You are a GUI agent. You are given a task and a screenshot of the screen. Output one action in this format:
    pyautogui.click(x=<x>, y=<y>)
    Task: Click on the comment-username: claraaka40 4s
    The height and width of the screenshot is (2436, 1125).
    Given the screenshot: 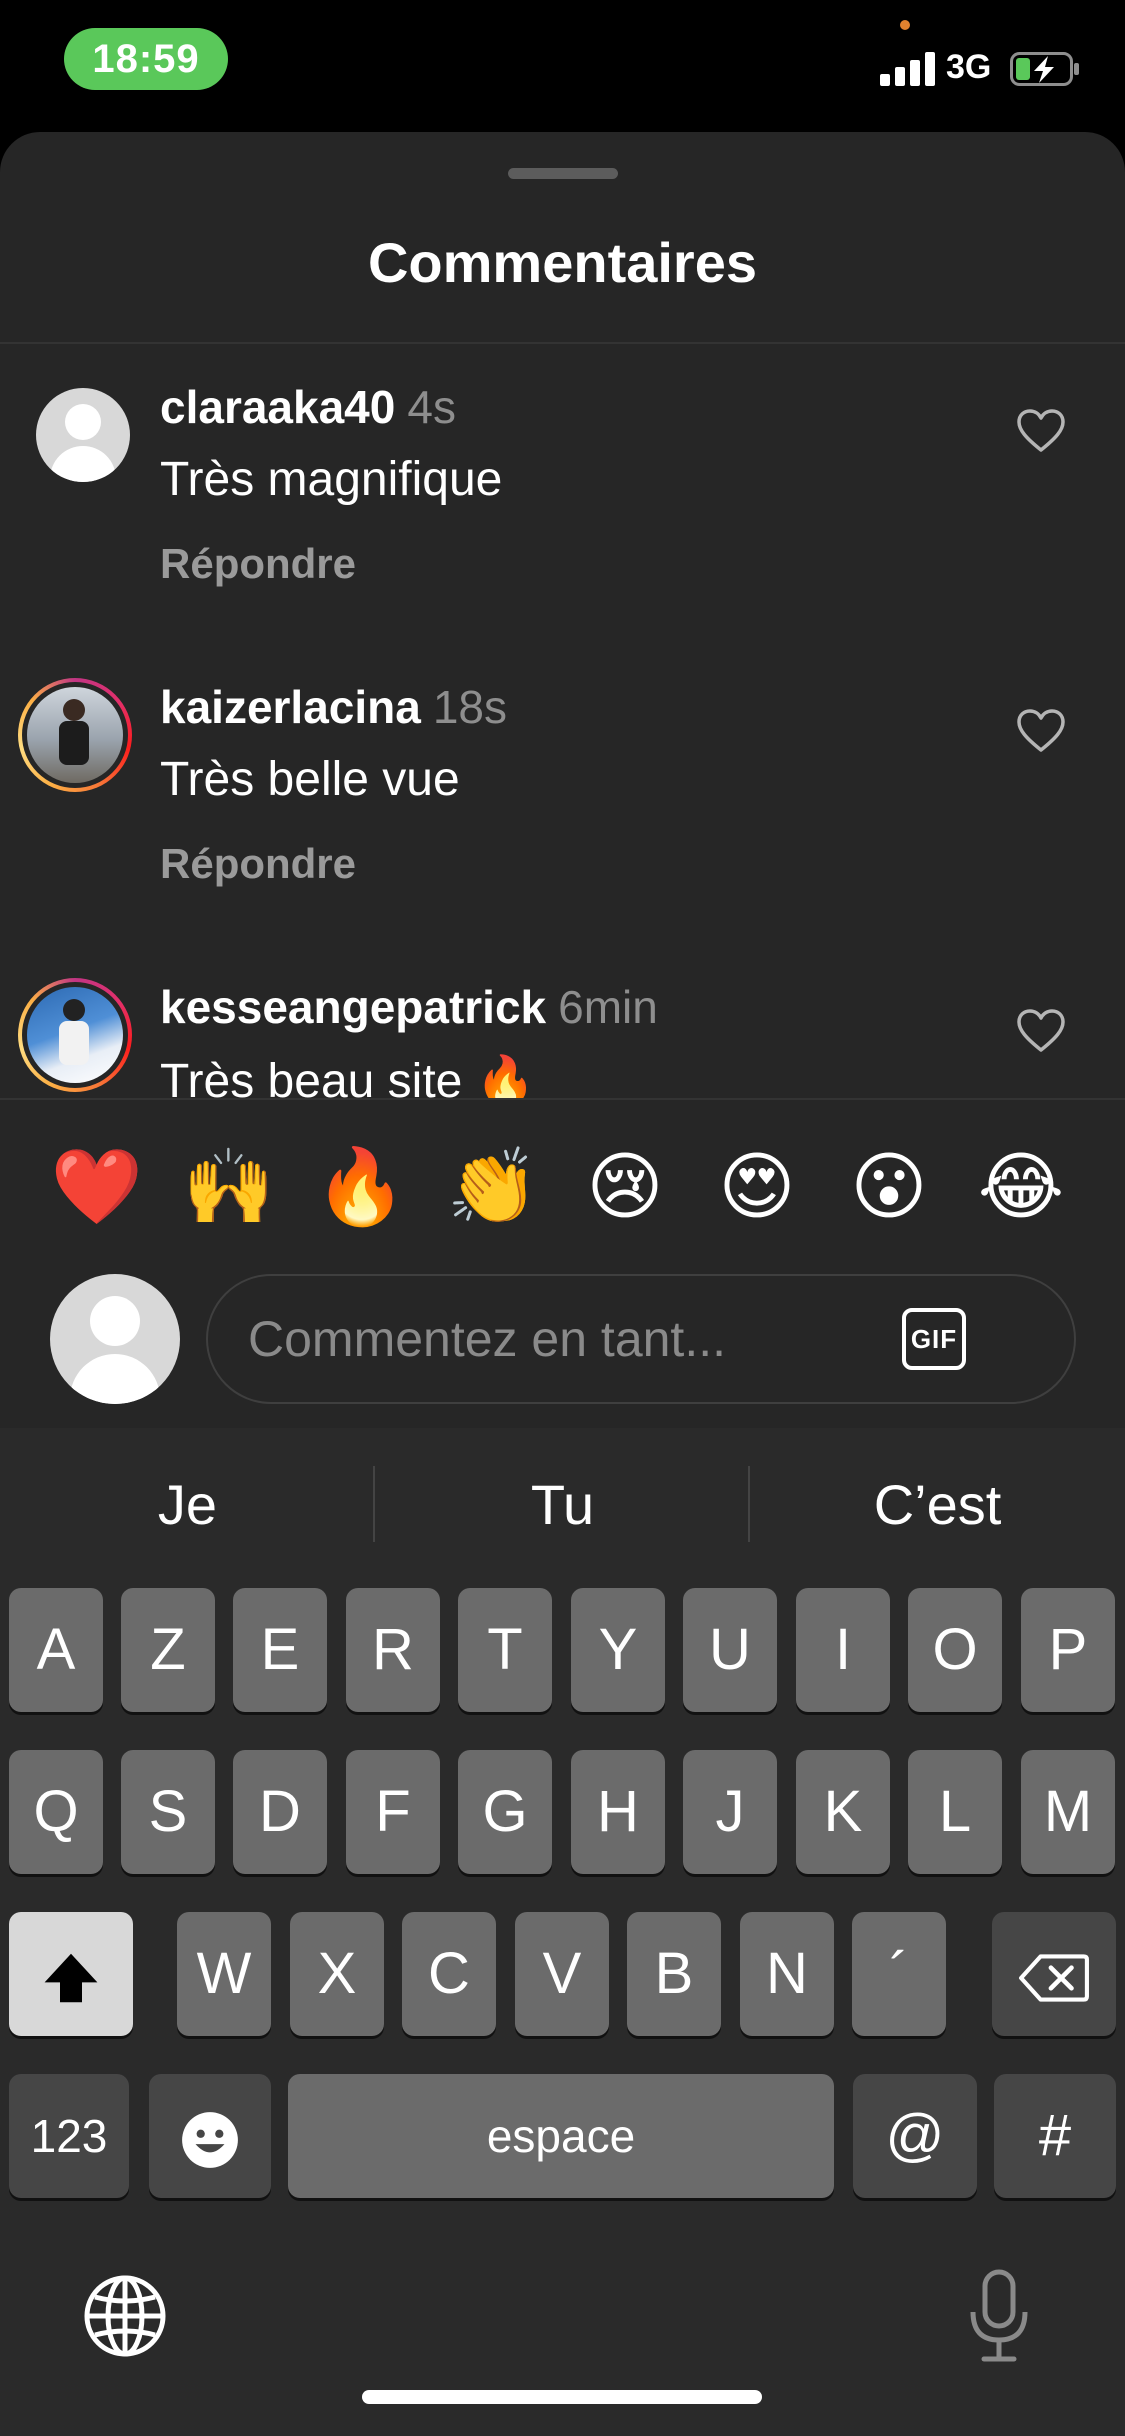 What is the action you would take?
    pyautogui.click(x=308, y=407)
    